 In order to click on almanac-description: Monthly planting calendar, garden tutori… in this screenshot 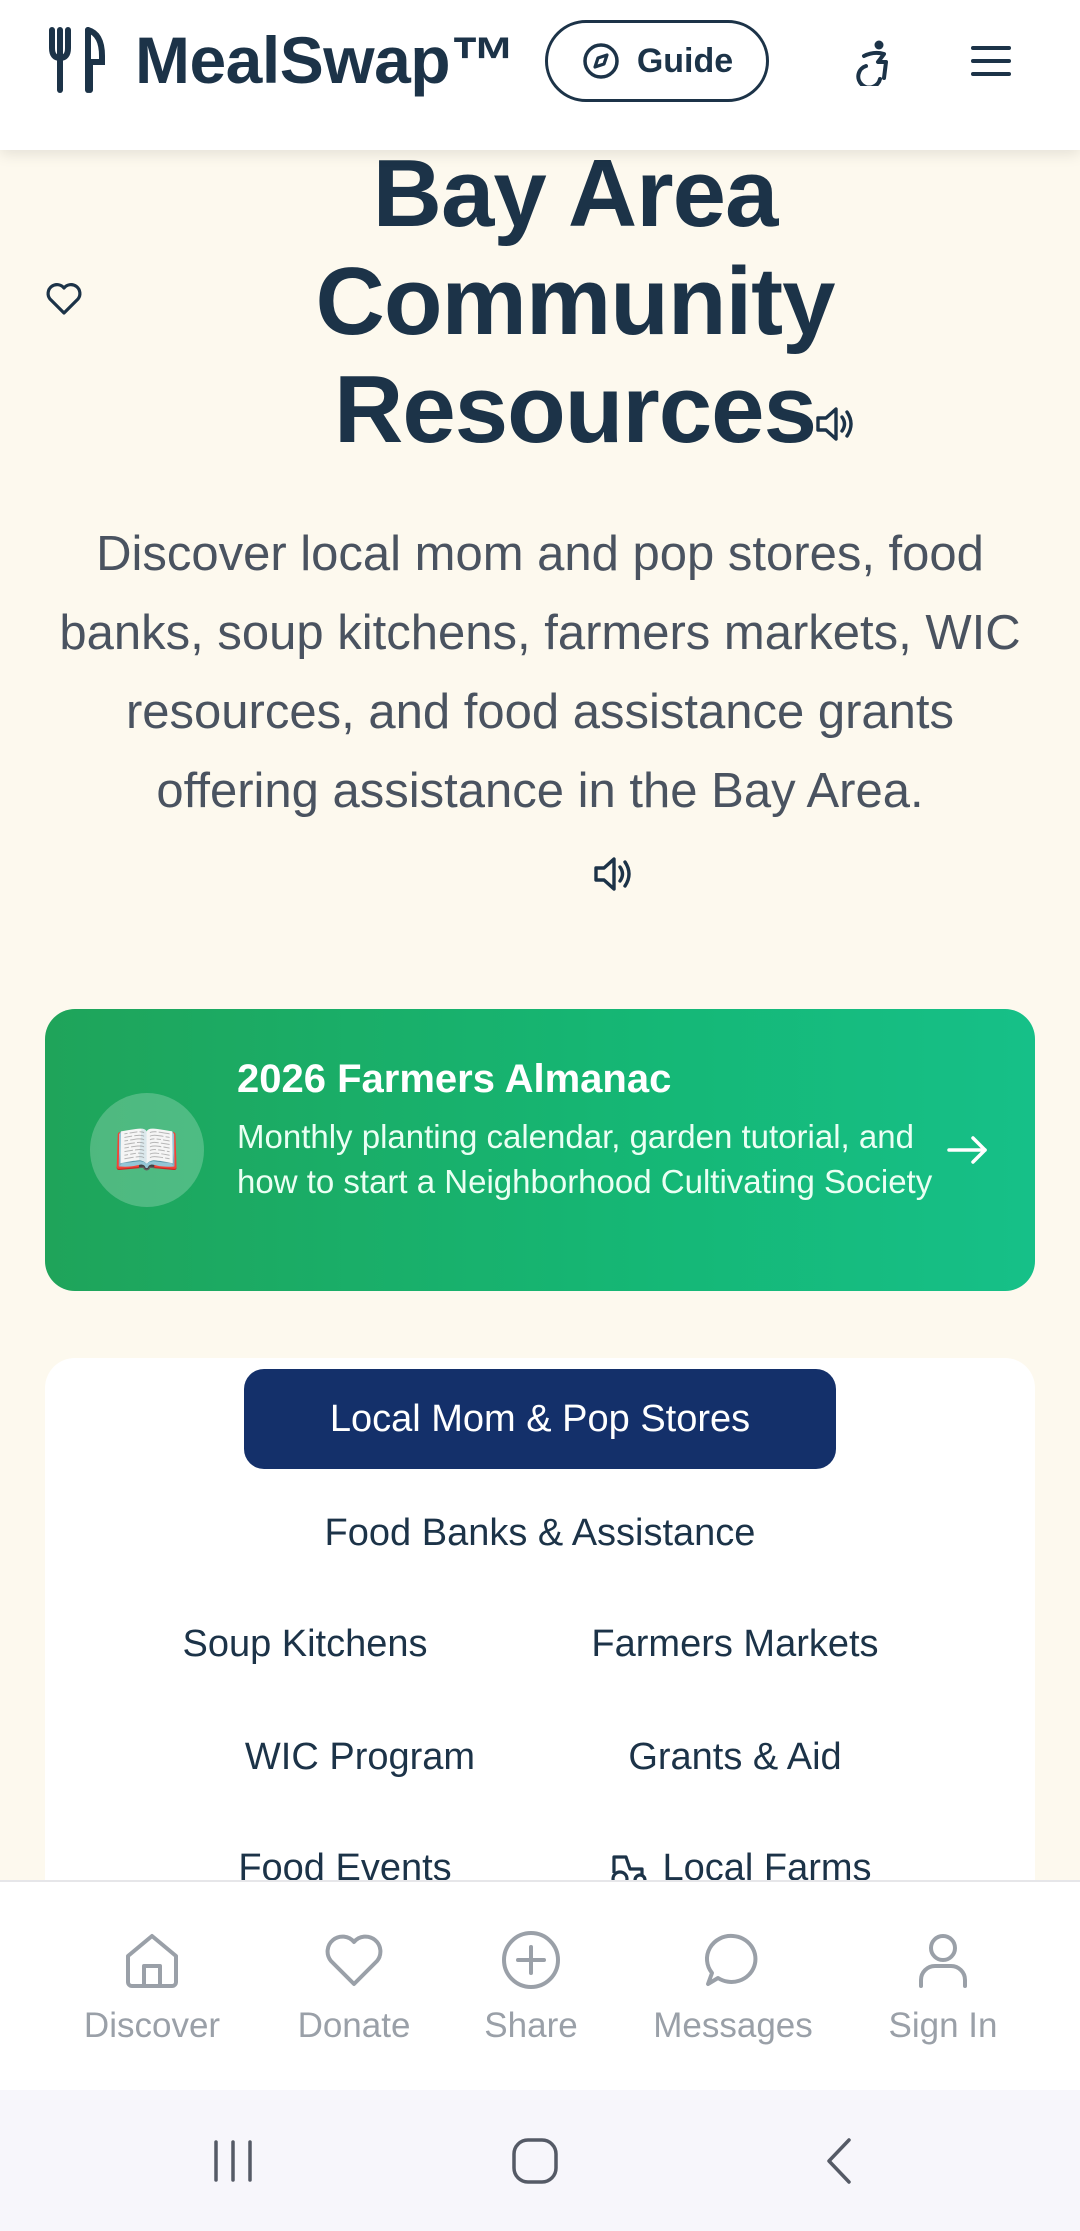, I will do `click(585, 1159)`.